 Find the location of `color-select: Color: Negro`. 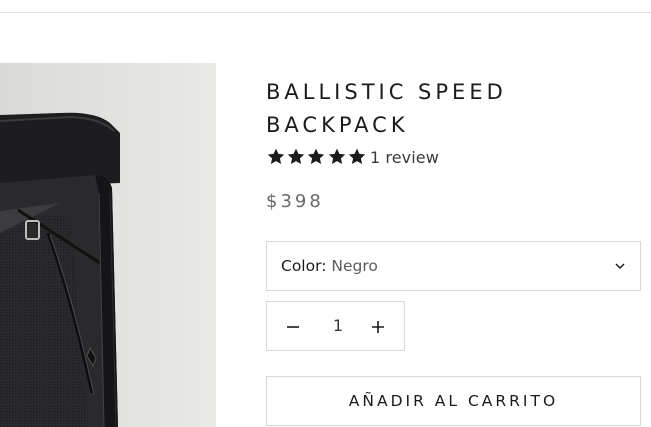

color-select: Color: Negro is located at coordinates (453, 266).